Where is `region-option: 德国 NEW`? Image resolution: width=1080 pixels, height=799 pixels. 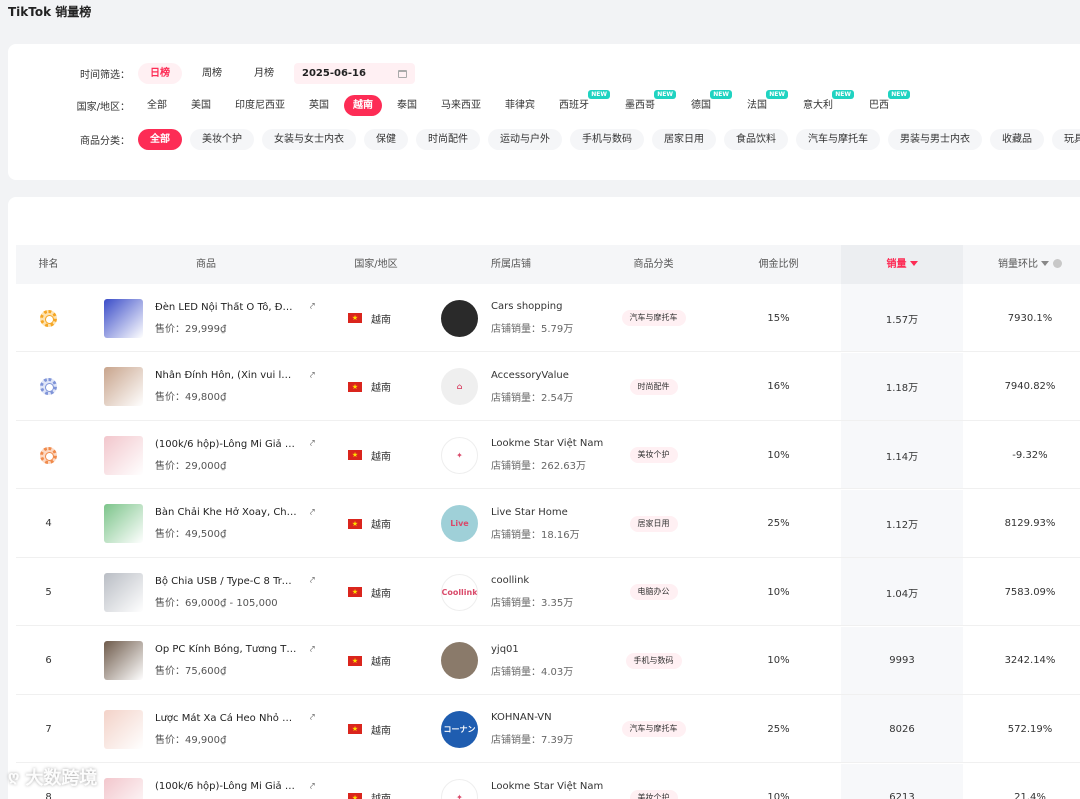 region-option: 德国 NEW is located at coordinates (707, 103).